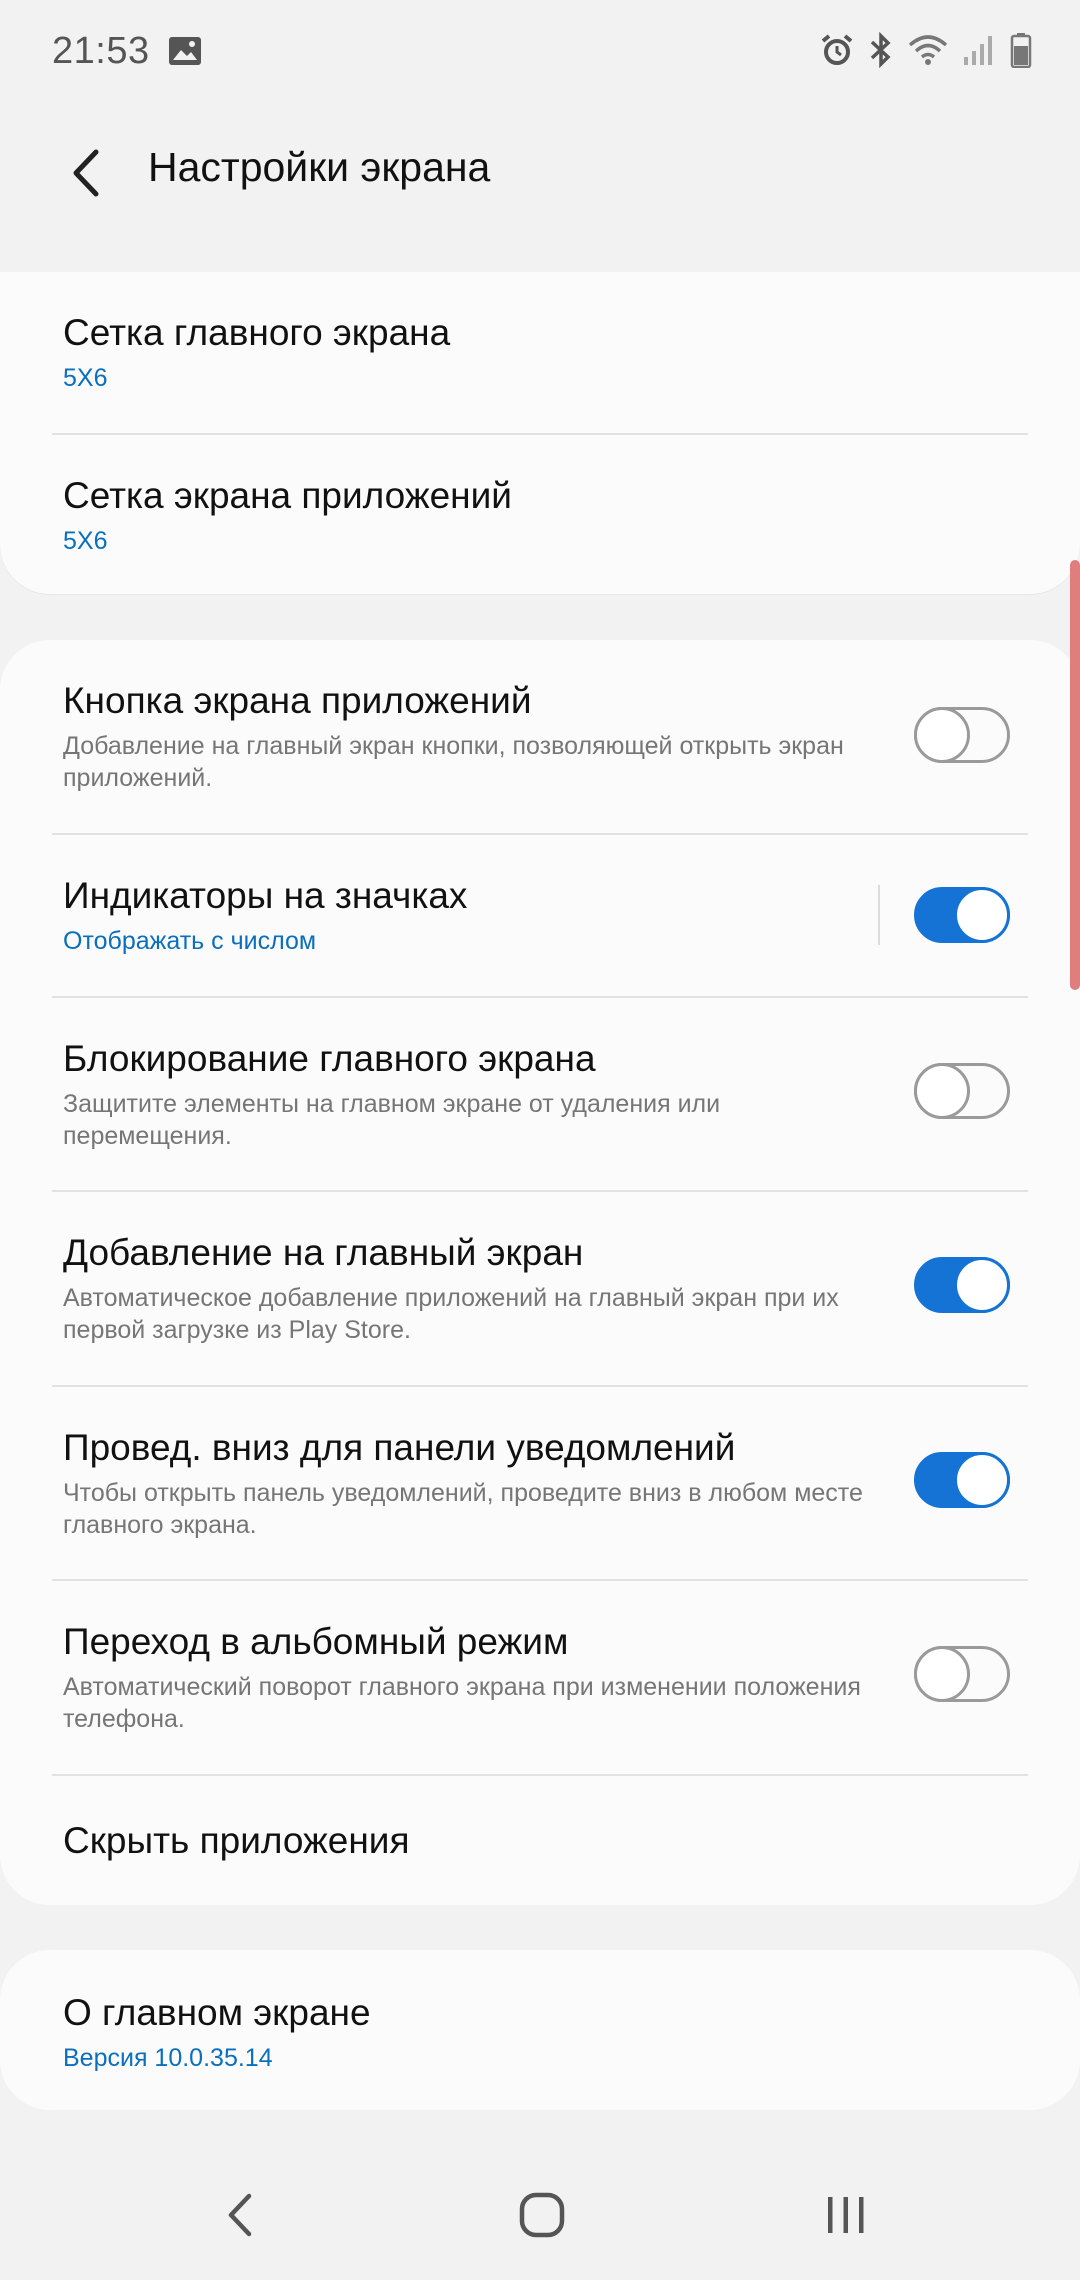 The width and height of the screenshot is (1080, 2280). What do you see at coordinates (265, 895) in the screenshot?
I see `row-title: Индикаторы на значках` at bounding box center [265, 895].